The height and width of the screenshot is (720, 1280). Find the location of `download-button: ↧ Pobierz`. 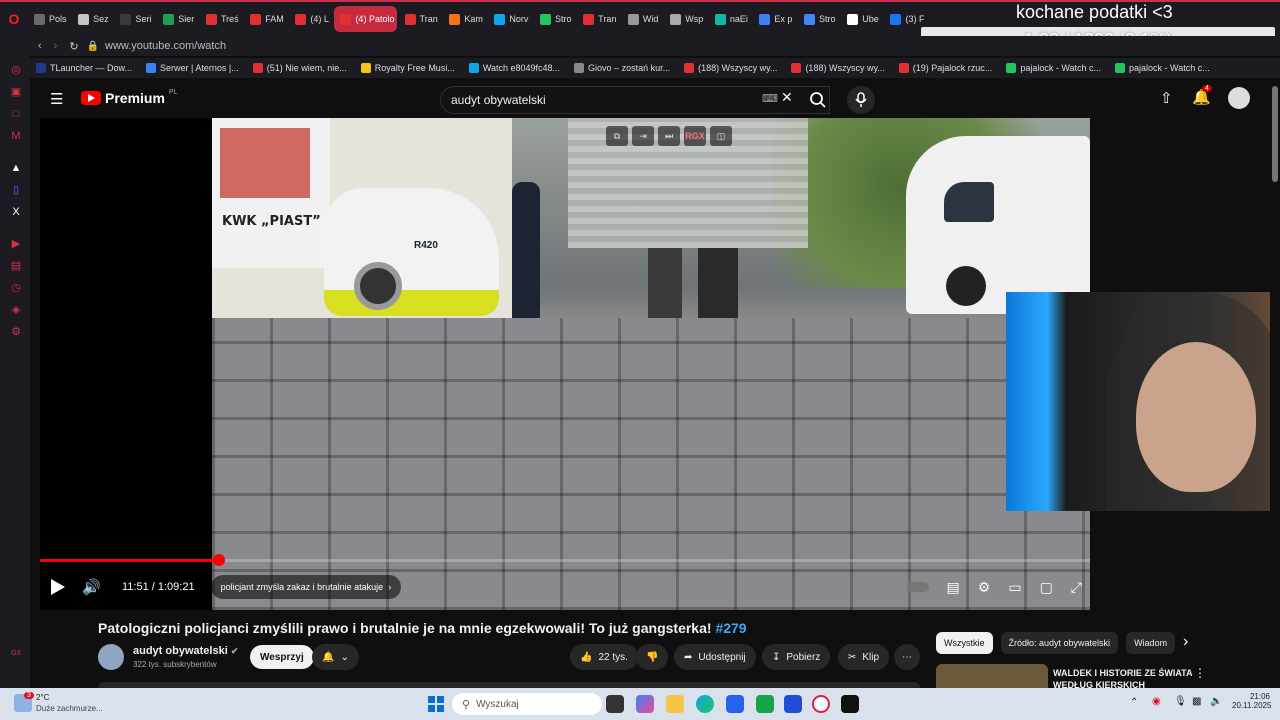

download-button: ↧ Pobierz is located at coordinates (796, 657).